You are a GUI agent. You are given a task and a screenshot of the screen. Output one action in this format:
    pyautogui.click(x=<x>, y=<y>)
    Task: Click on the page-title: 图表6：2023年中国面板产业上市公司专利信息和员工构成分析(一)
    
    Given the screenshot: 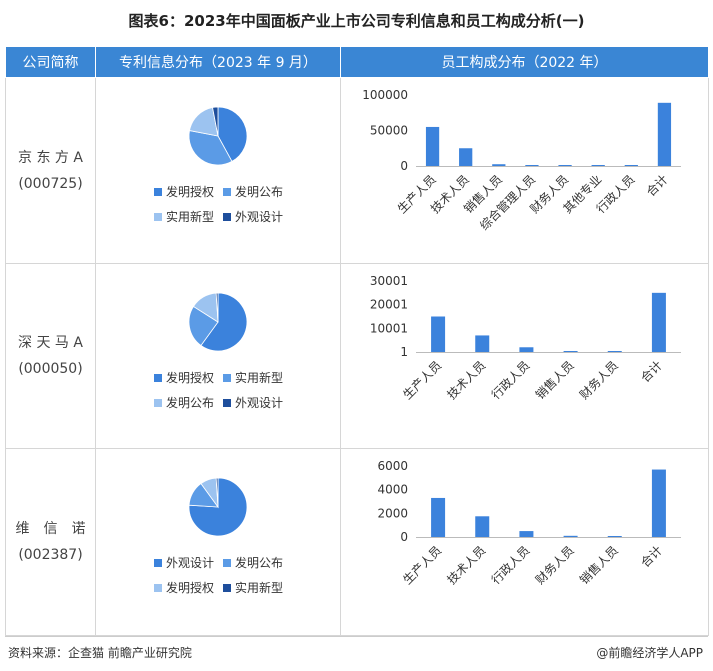 What is the action you would take?
    pyautogui.click(x=356, y=21)
    